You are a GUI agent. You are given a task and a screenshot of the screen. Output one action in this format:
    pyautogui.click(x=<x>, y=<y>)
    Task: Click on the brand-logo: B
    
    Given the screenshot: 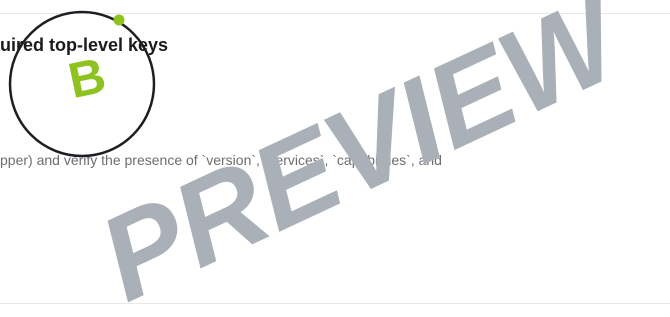 What is the action you would take?
    pyautogui.click(x=82, y=84)
    